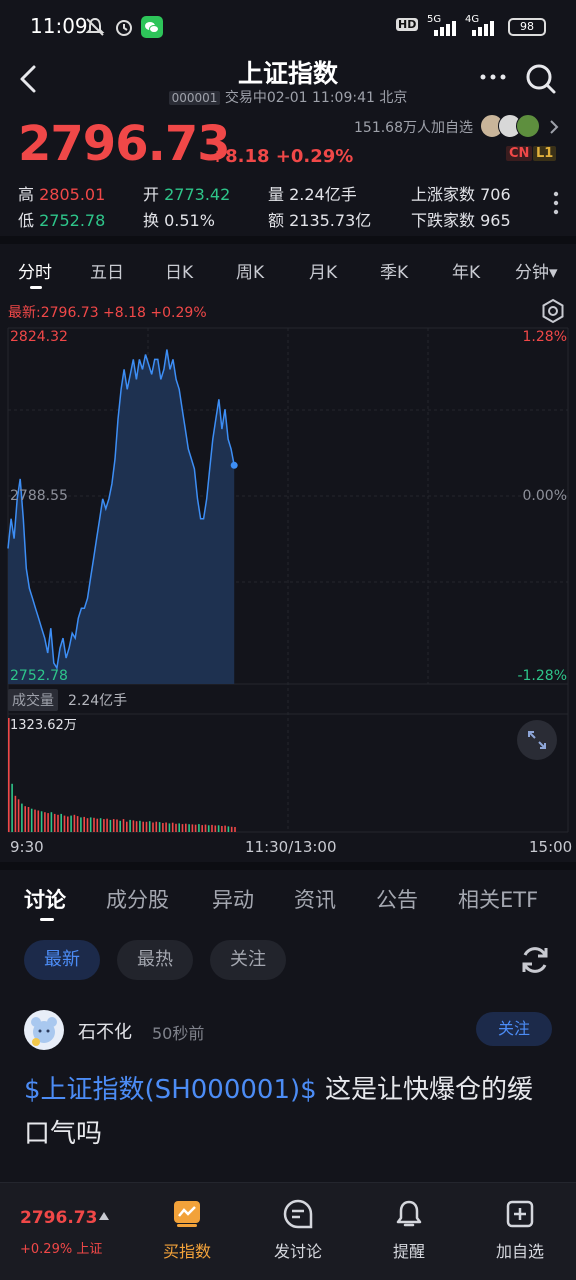 The height and width of the screenshot is (1280, 576). Describe the element at coordinates (105, 1031) in the screenshot. I see `post-author: 石不化` at that location.